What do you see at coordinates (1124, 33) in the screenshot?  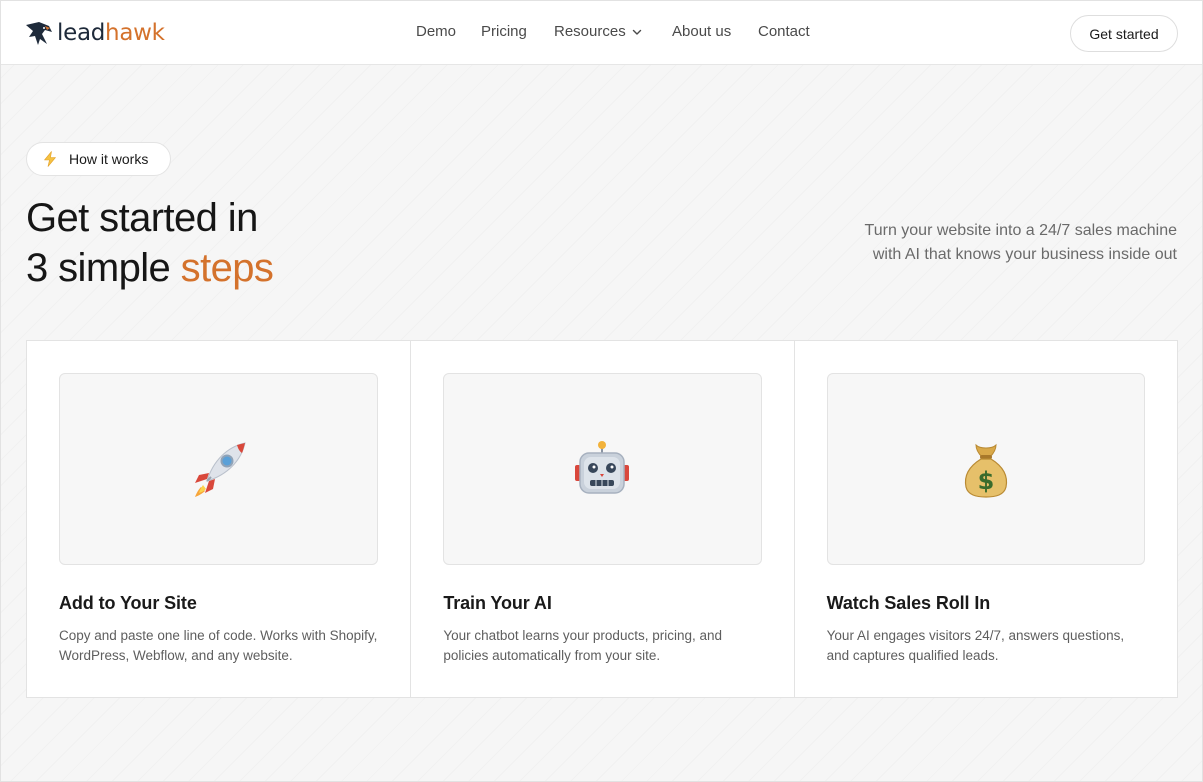 I see `get-started-button: Get started` at bounding box center [1124, 33].